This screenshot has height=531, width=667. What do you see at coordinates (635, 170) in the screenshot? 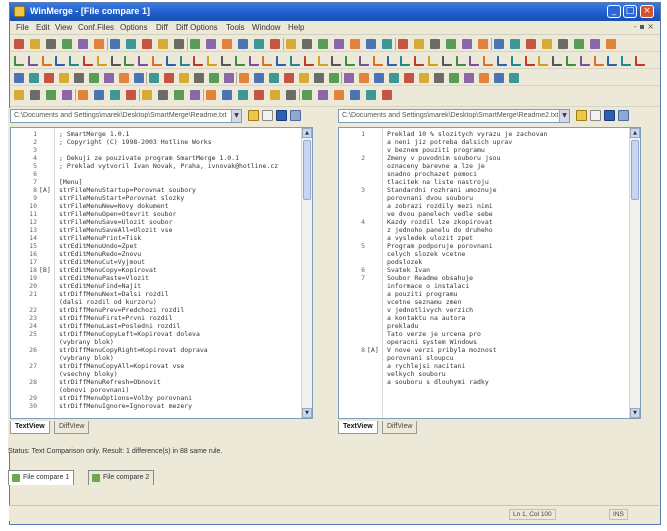
I see `right-scroll-thumb` at bounding box center [635, 170].